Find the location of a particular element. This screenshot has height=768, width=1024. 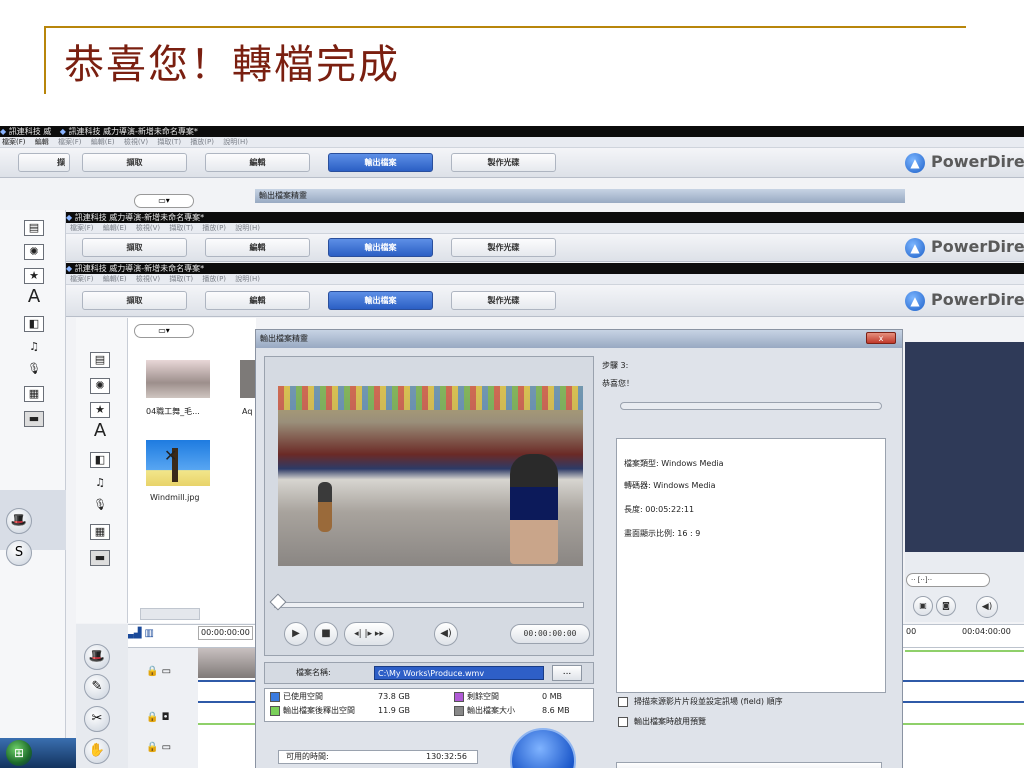

menu-help-front: 說明(H) is located at coordinates (247, 279).